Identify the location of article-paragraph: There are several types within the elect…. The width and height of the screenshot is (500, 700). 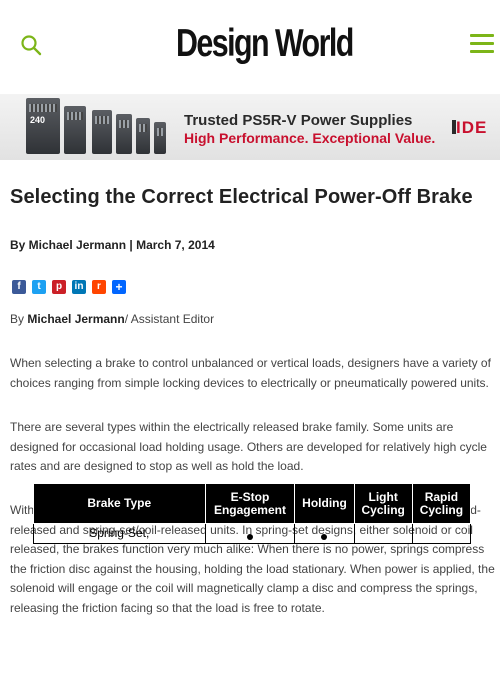
(248, 446).